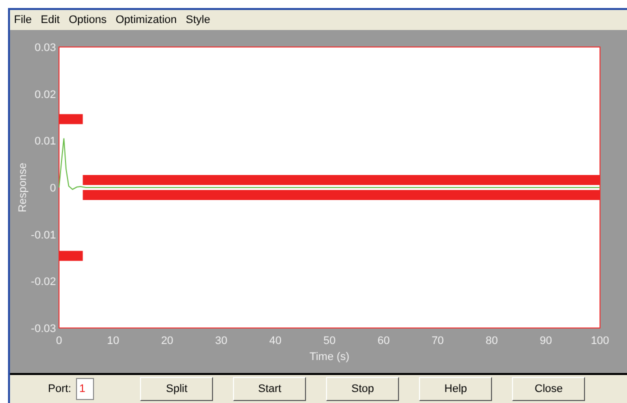 The image size is (627, 403). What do you see at coordinates (330, 357) in the screenshot?
I see `x-axis-label: Time (s)` at bounding box center [330, 357].